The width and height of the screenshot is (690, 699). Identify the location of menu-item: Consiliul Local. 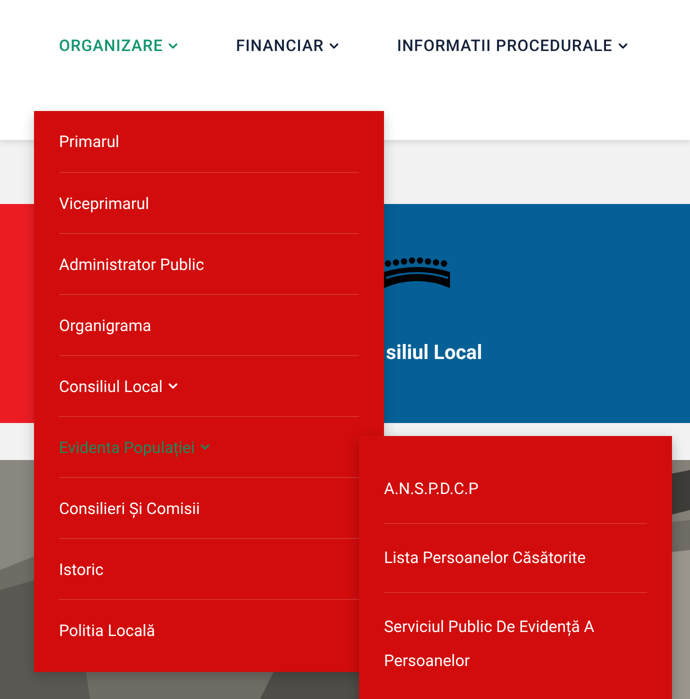
(209, 385).